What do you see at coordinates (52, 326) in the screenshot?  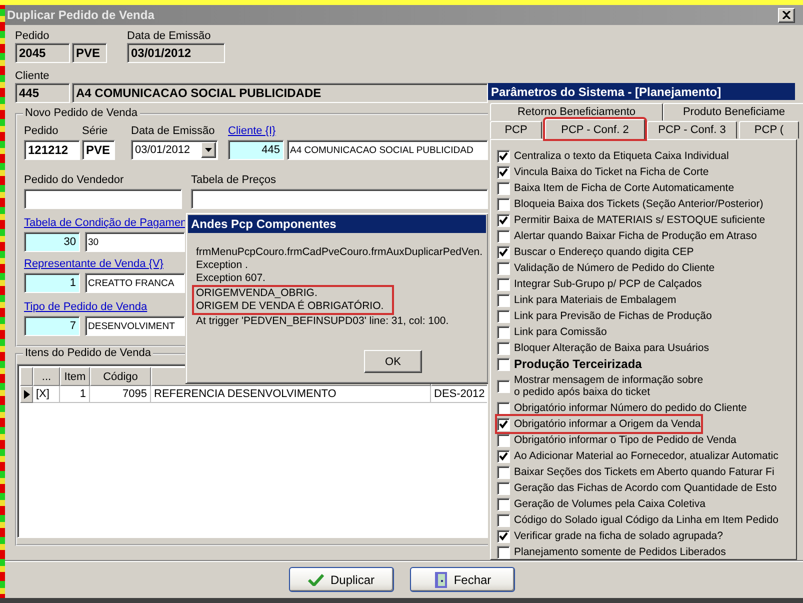 I see `order-type-code-field: 7` at bounding box center [52, 326].